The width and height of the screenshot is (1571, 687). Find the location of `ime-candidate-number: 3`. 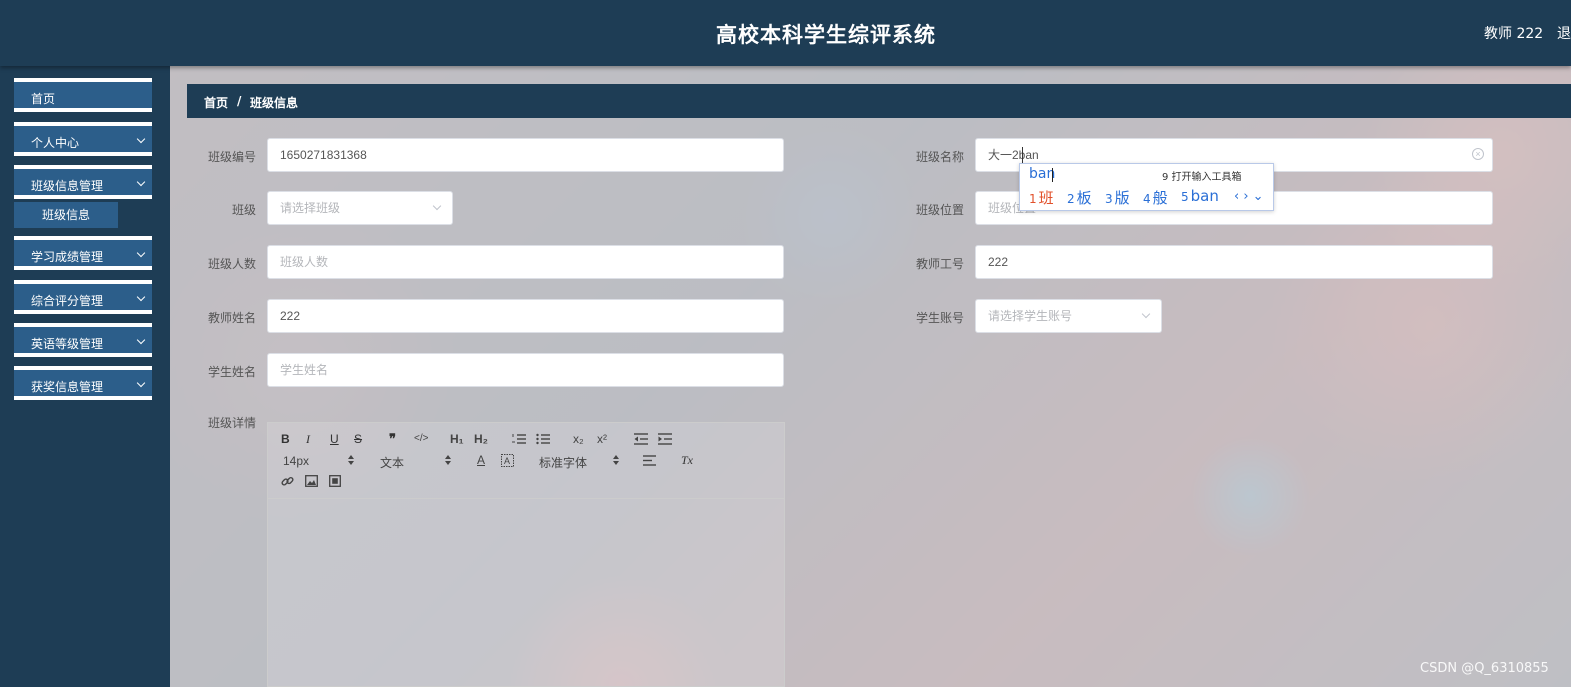

ime-candidate-number: 3 is located at coordinates (1109, 199).